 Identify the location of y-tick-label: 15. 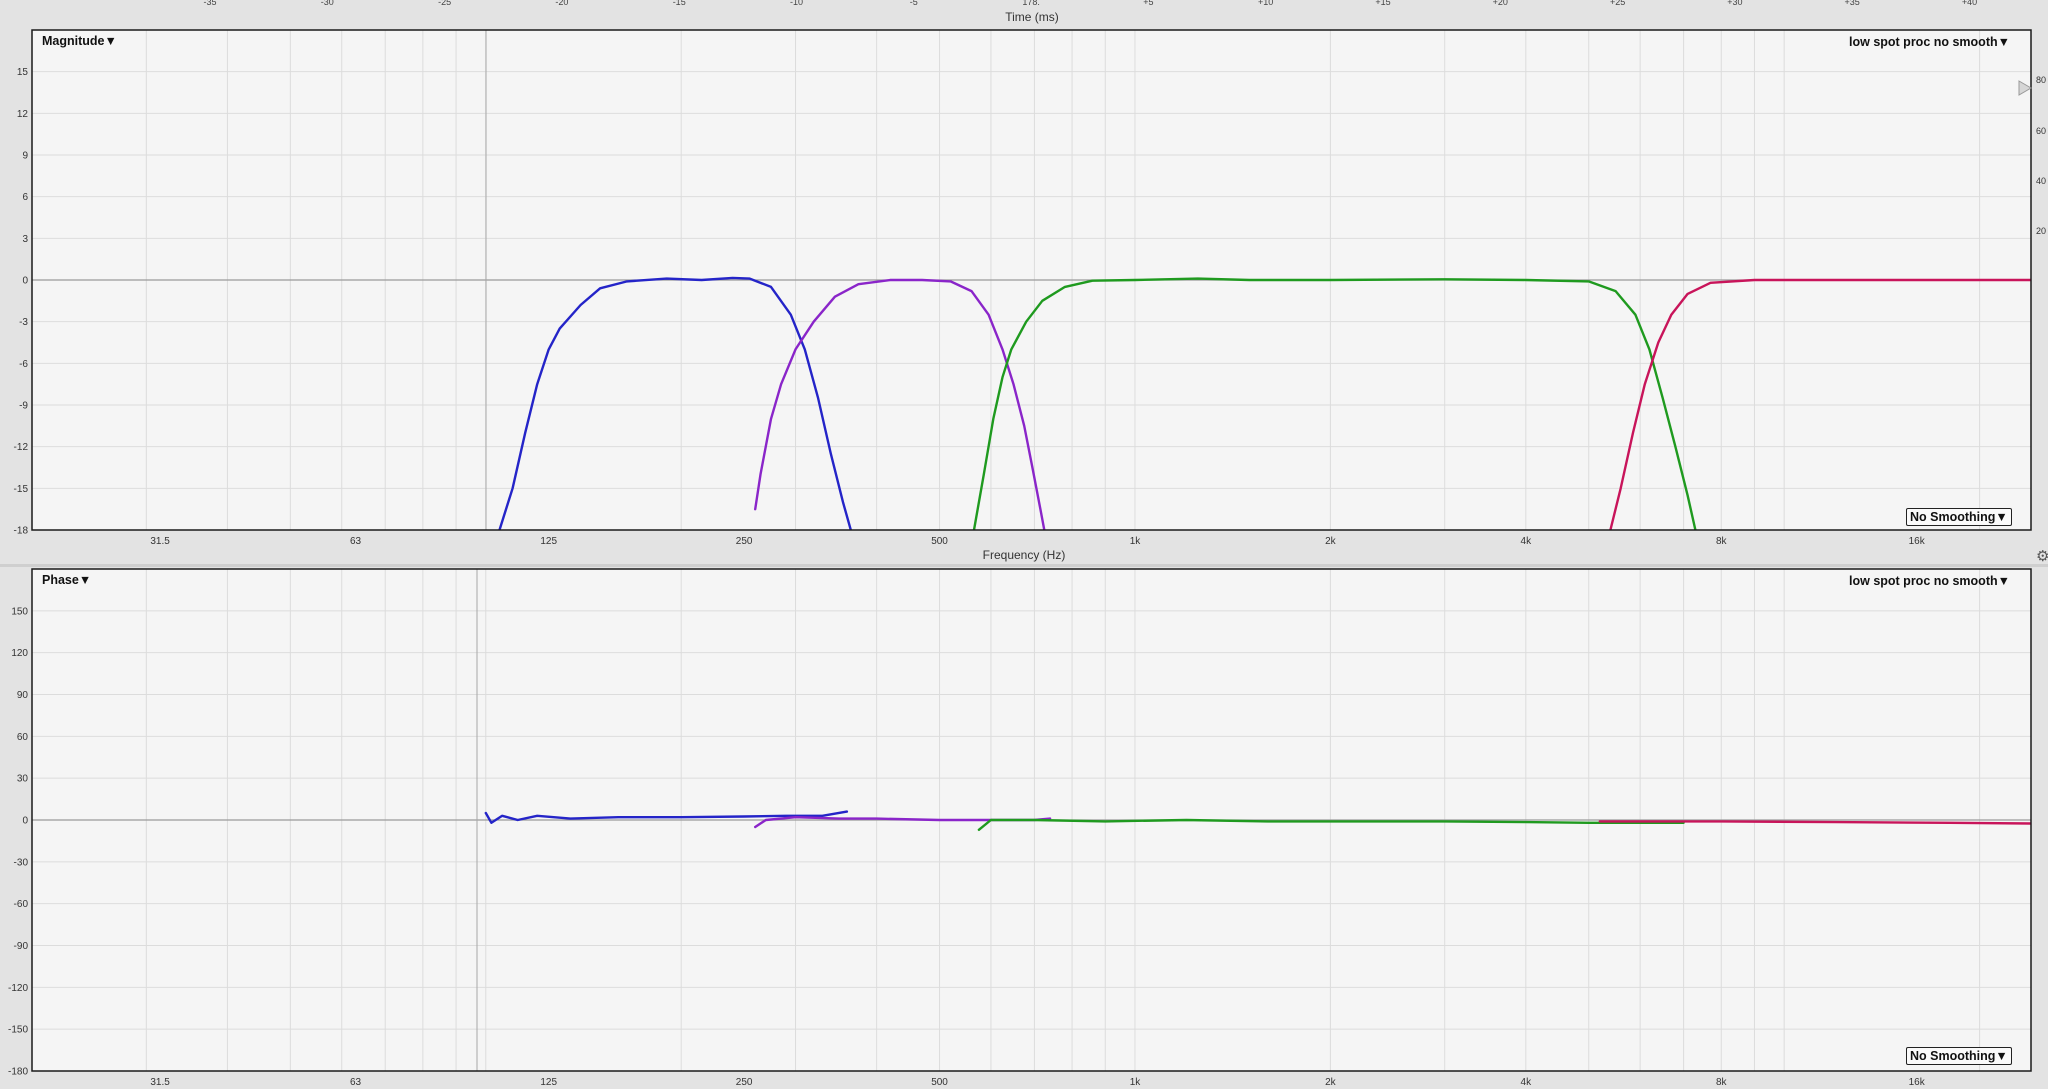
(23, 72).